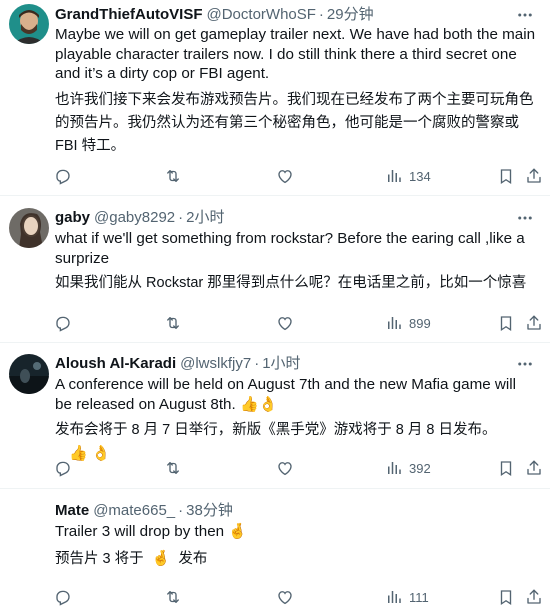 The width and height of the screenshot is (550, 613). What do you see at coordinates (261, 15) in the screenshot?
I see `author-handle: @DoctorWhoSF` at bounding box center [261, 15].